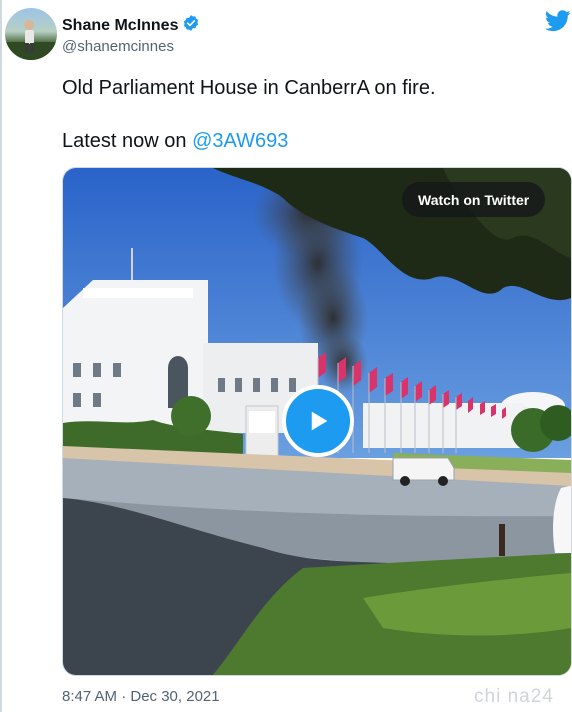 Image resolution: width=572 pixels, height=712 pixels. Describe the element at coordinates (120, 26) in the screenshot. I see `author-display-name: Shane McInnes` at that location.